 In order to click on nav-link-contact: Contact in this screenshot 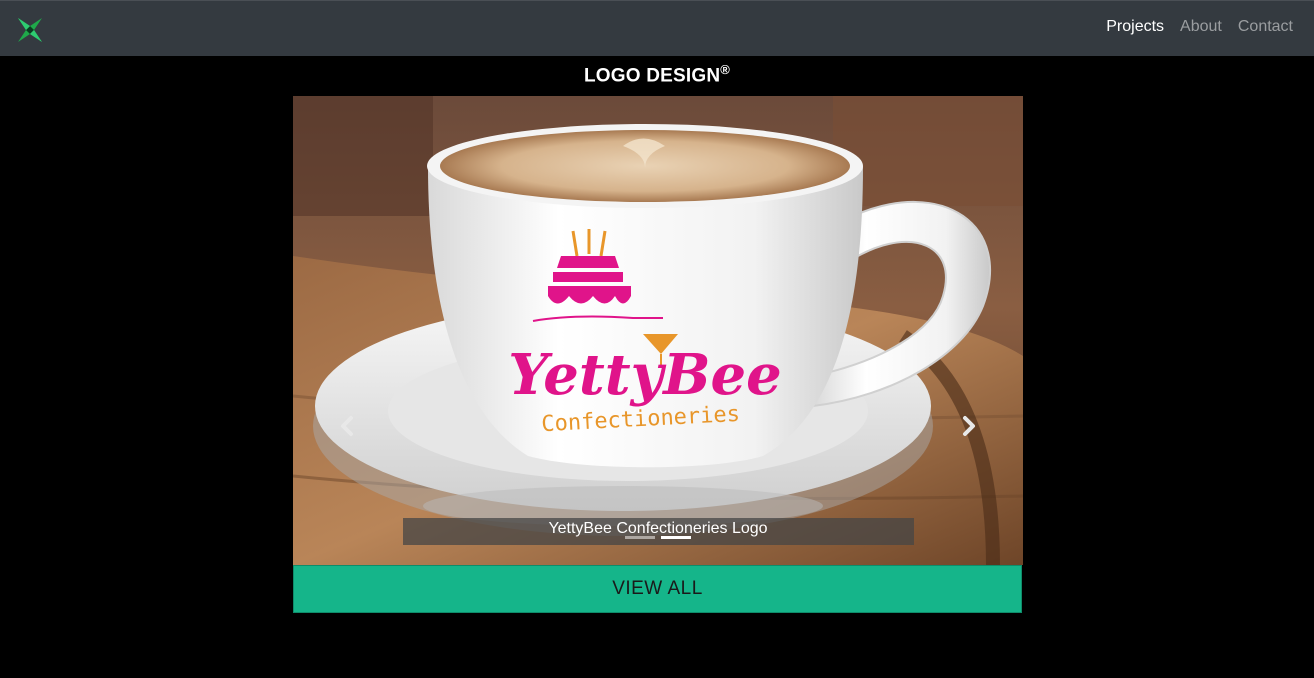, I will do `click(1265, 27)`.